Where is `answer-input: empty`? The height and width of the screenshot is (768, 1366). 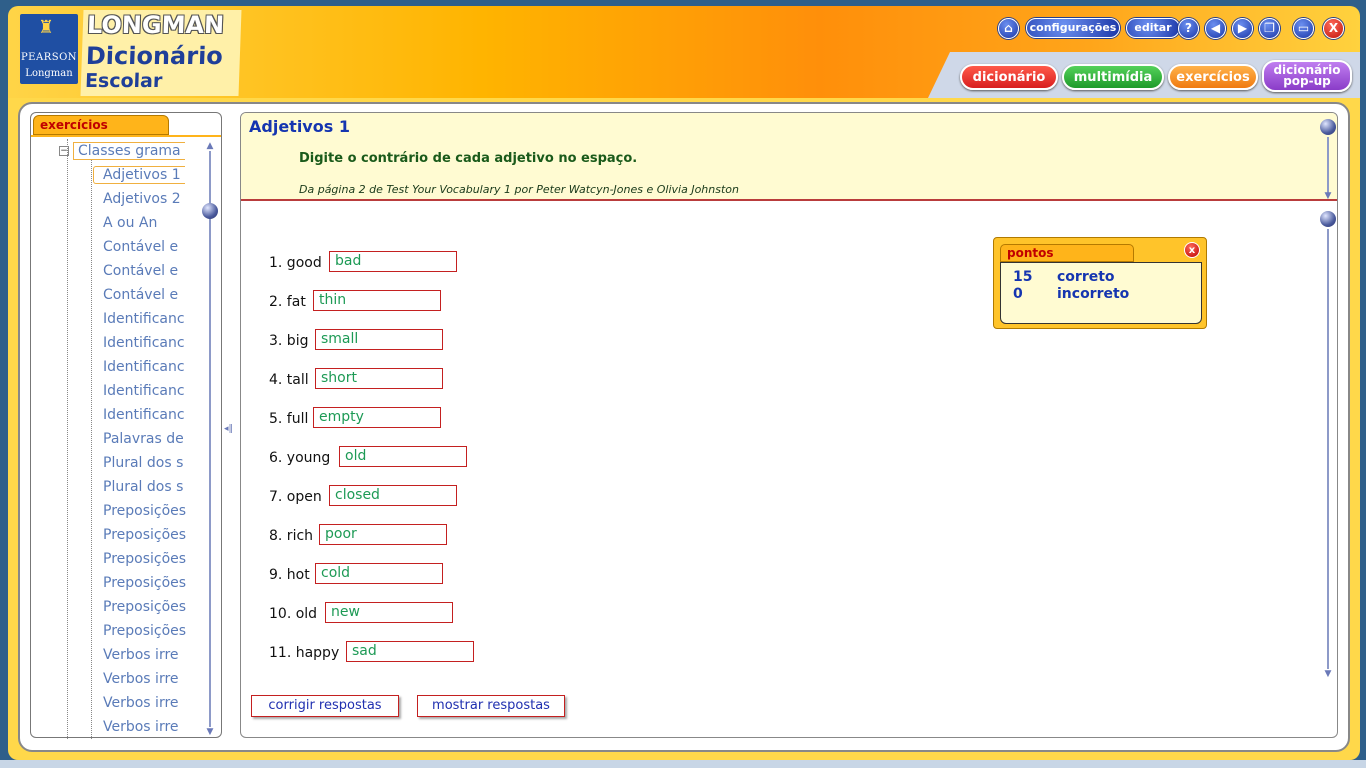 answer-input: empty is located at coordinates (377, 417).